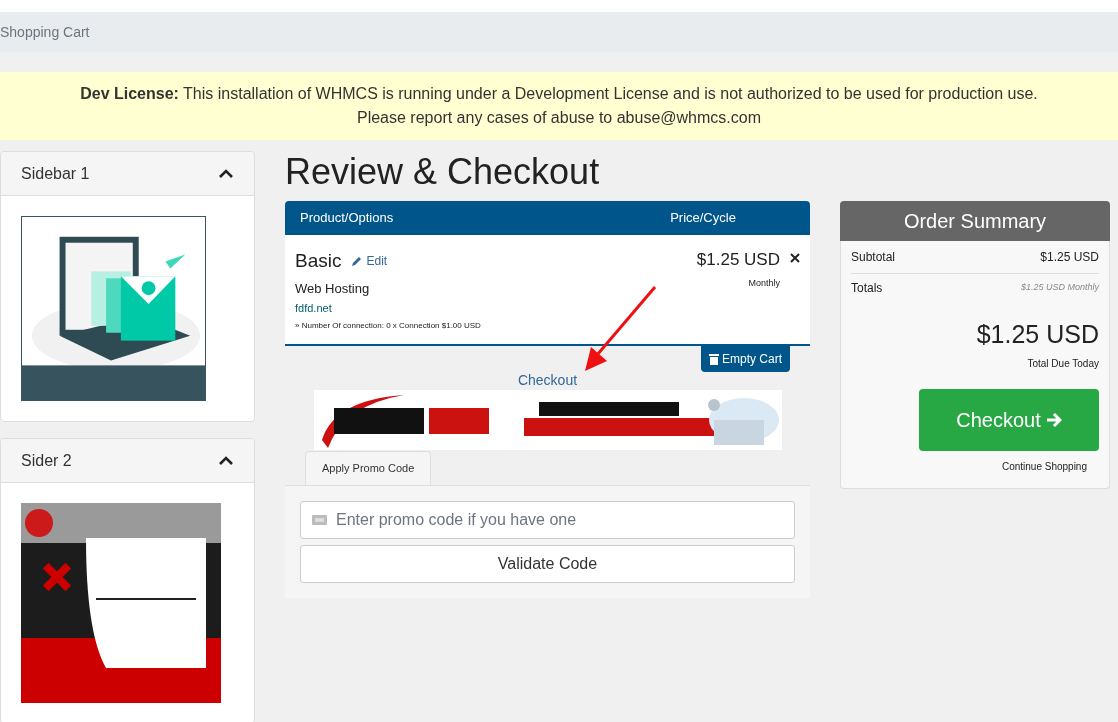 This screenshot has height=722, width=1118. I want to click on trash-icon, so click(714, 358).